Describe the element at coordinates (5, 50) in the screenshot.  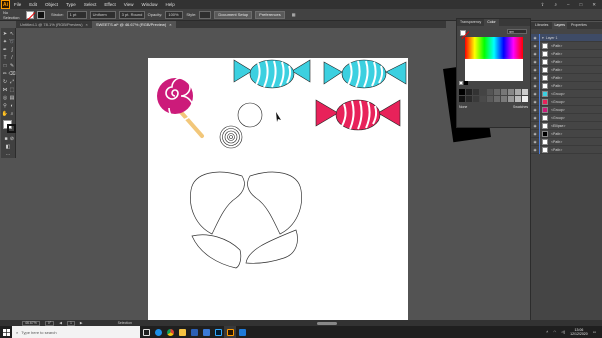
I see `pen-tool-icon: ✒` at that location.